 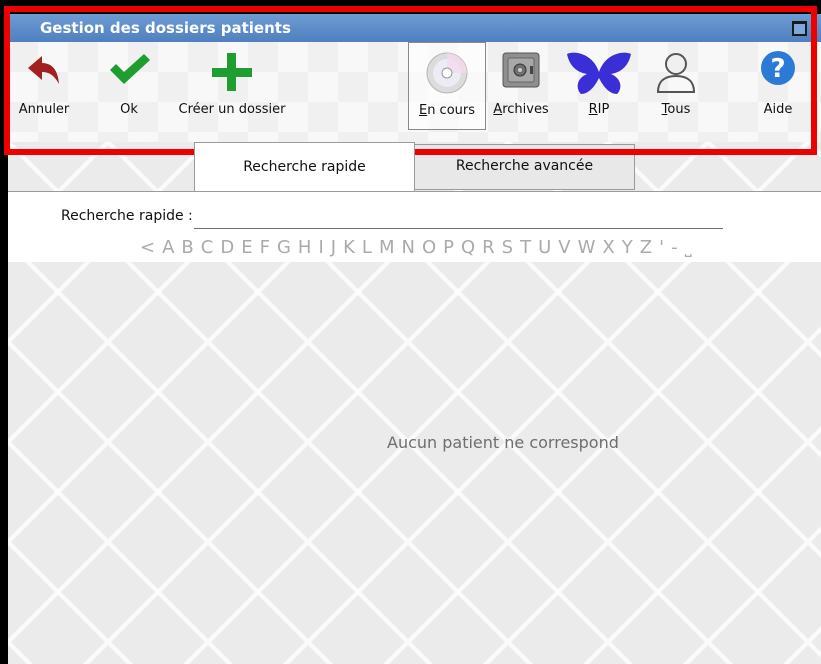 What do you see at coordinates (689, 247) in the screenshot?
I see `alphabet-letter: ˽` at bounding box center [689, 247].